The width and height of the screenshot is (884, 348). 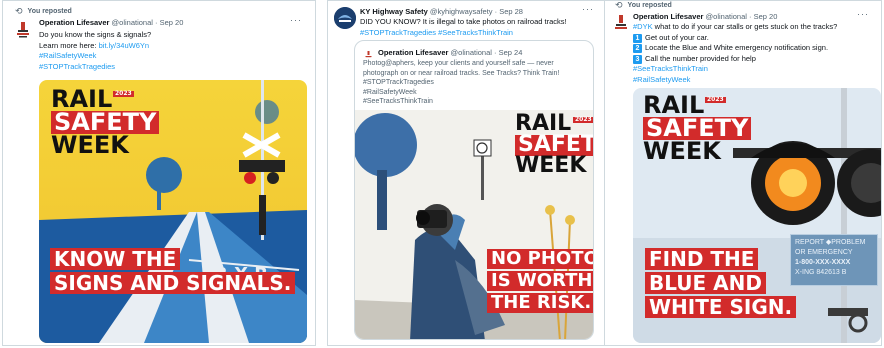 What do you see at coordinates (735, 59) in the screenshot?
I see `step-item: 3 Call the number provided for help` at bounding box center [735, 59].